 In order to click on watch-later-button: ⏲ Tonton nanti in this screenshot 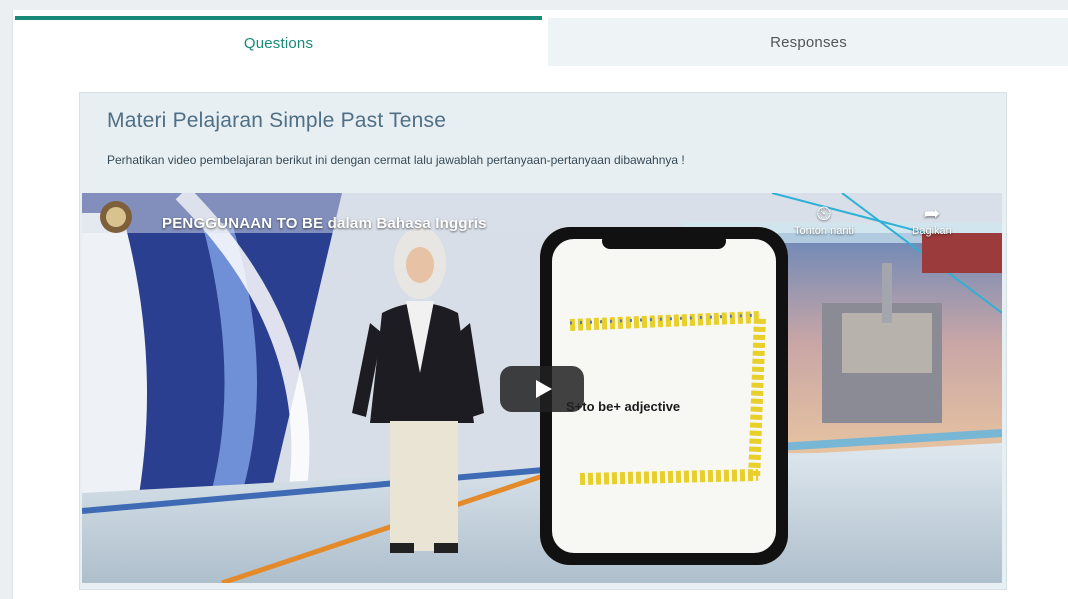, I will do `click(824, 220)`.